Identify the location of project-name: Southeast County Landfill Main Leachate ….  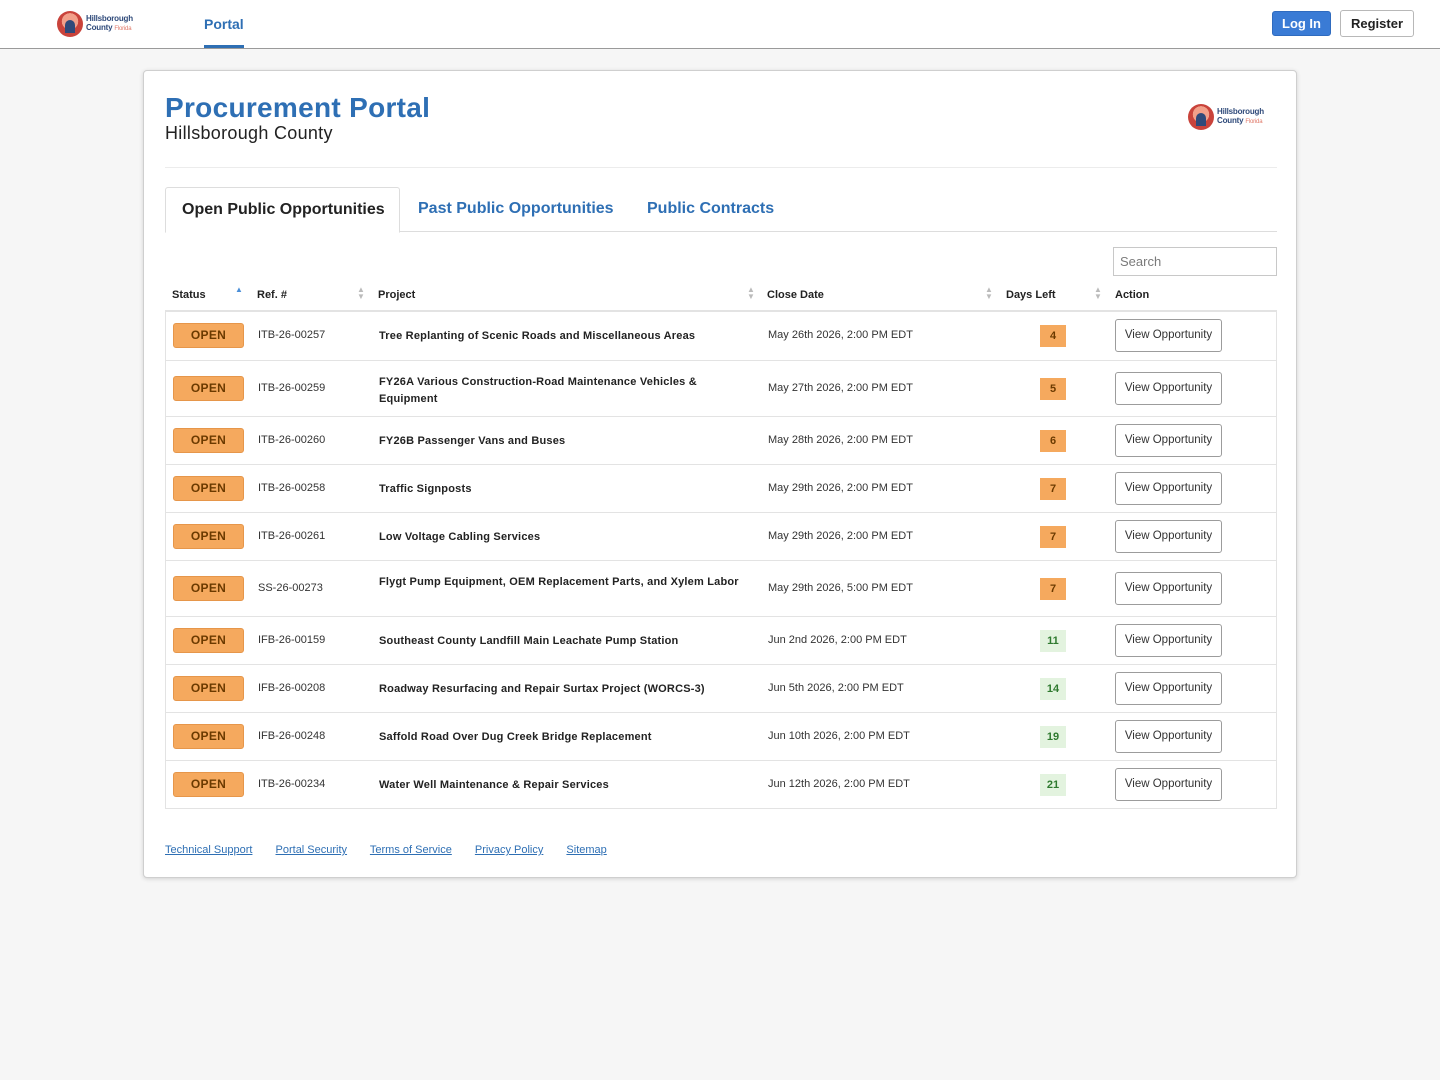
(529, 641).